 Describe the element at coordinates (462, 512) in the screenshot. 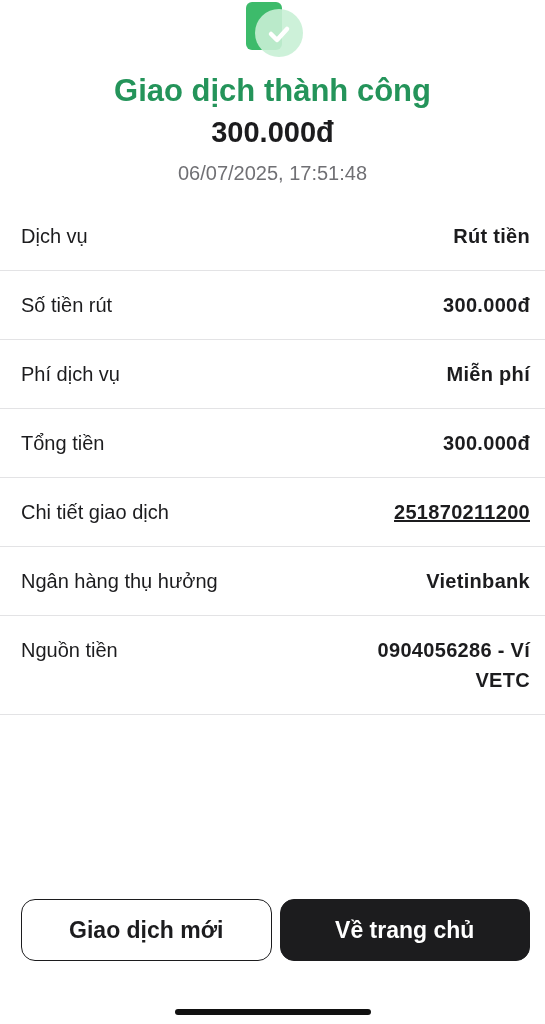

I see `transaction-link: 251870211200` at that location.